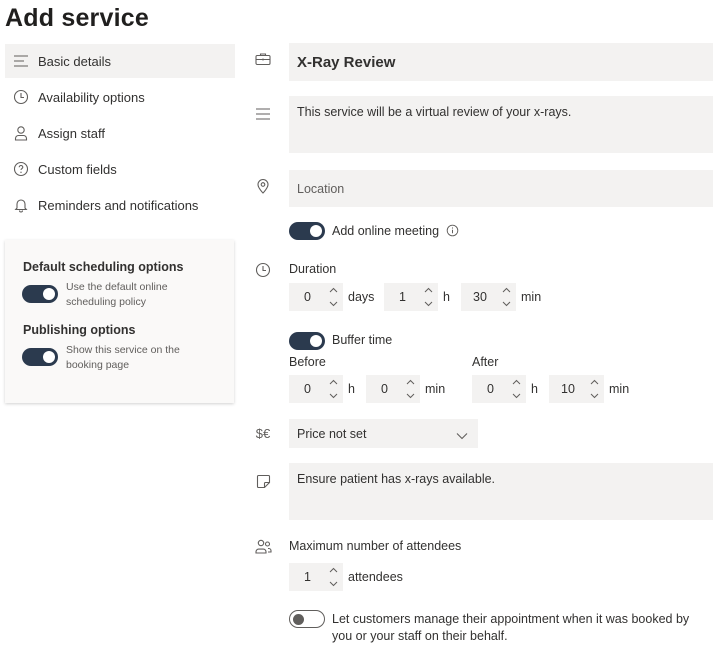 The height and width of the screenshot is (649, 719). What do you see at coordinates (501, 62) in the screenshot?
I see `service-name-input: X-Ray Review` at bounding box center [501, 62].